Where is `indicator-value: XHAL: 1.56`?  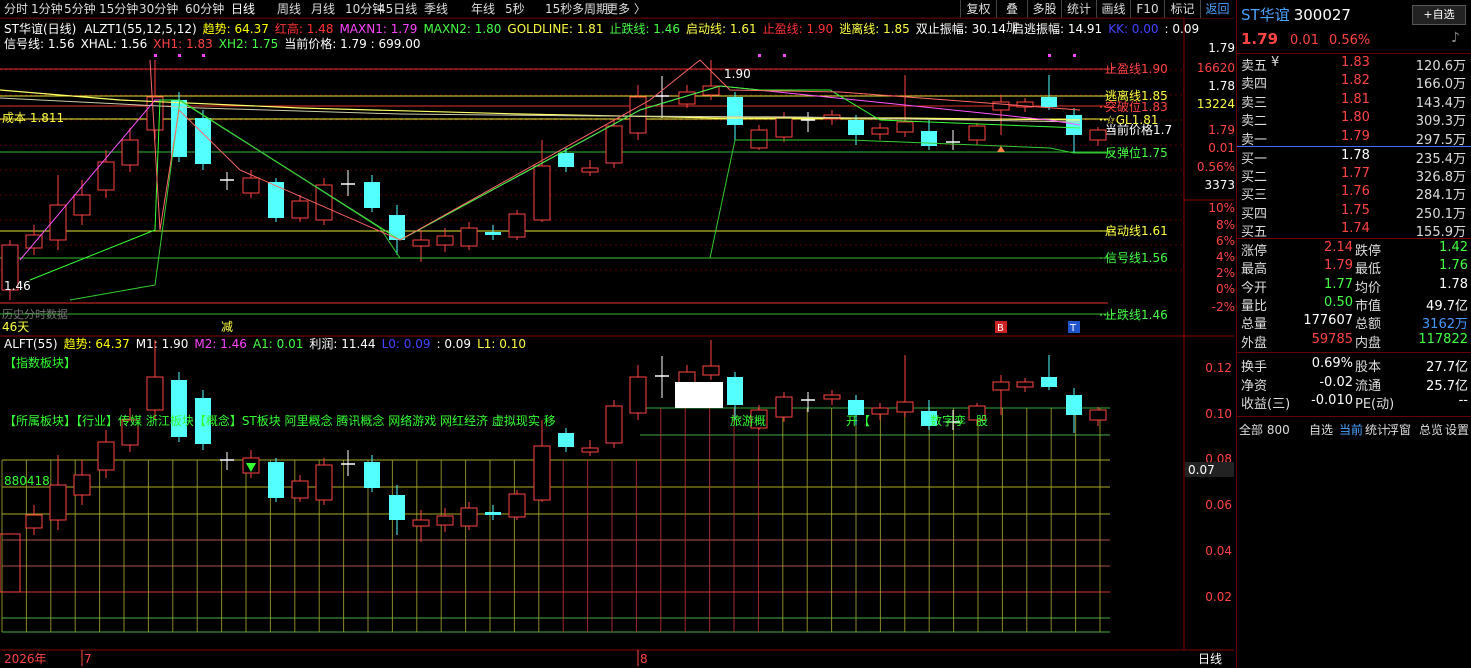
indicator-value: XHAL: 1.56 is located at coordinates (114, 44).